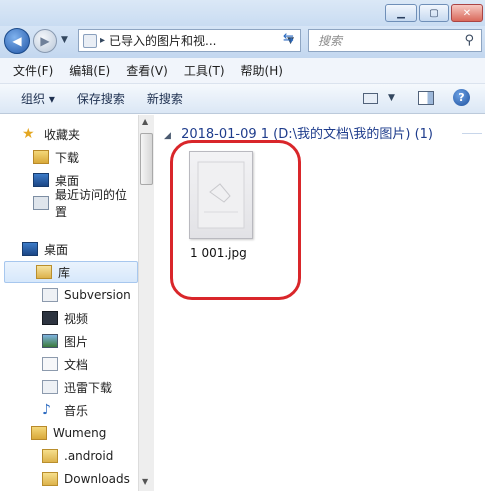 The height and width of the screenshot is (491, 485). I want to click on forward-button: ▶, so click(45, 41).